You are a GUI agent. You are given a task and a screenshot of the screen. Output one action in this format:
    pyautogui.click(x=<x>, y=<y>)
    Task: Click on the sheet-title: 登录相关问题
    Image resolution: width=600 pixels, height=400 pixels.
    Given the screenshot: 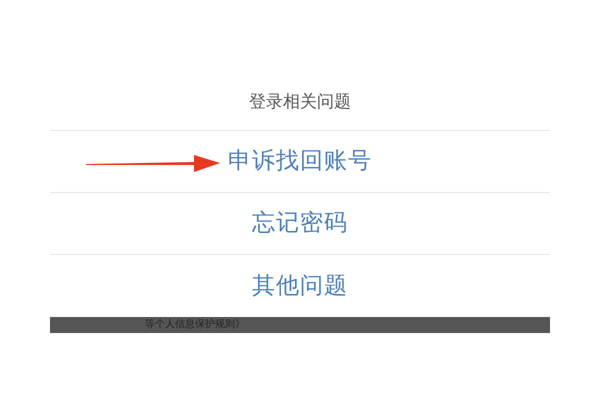 What is the action you would take?
    pyautogui.click(x=300, y=102)
    